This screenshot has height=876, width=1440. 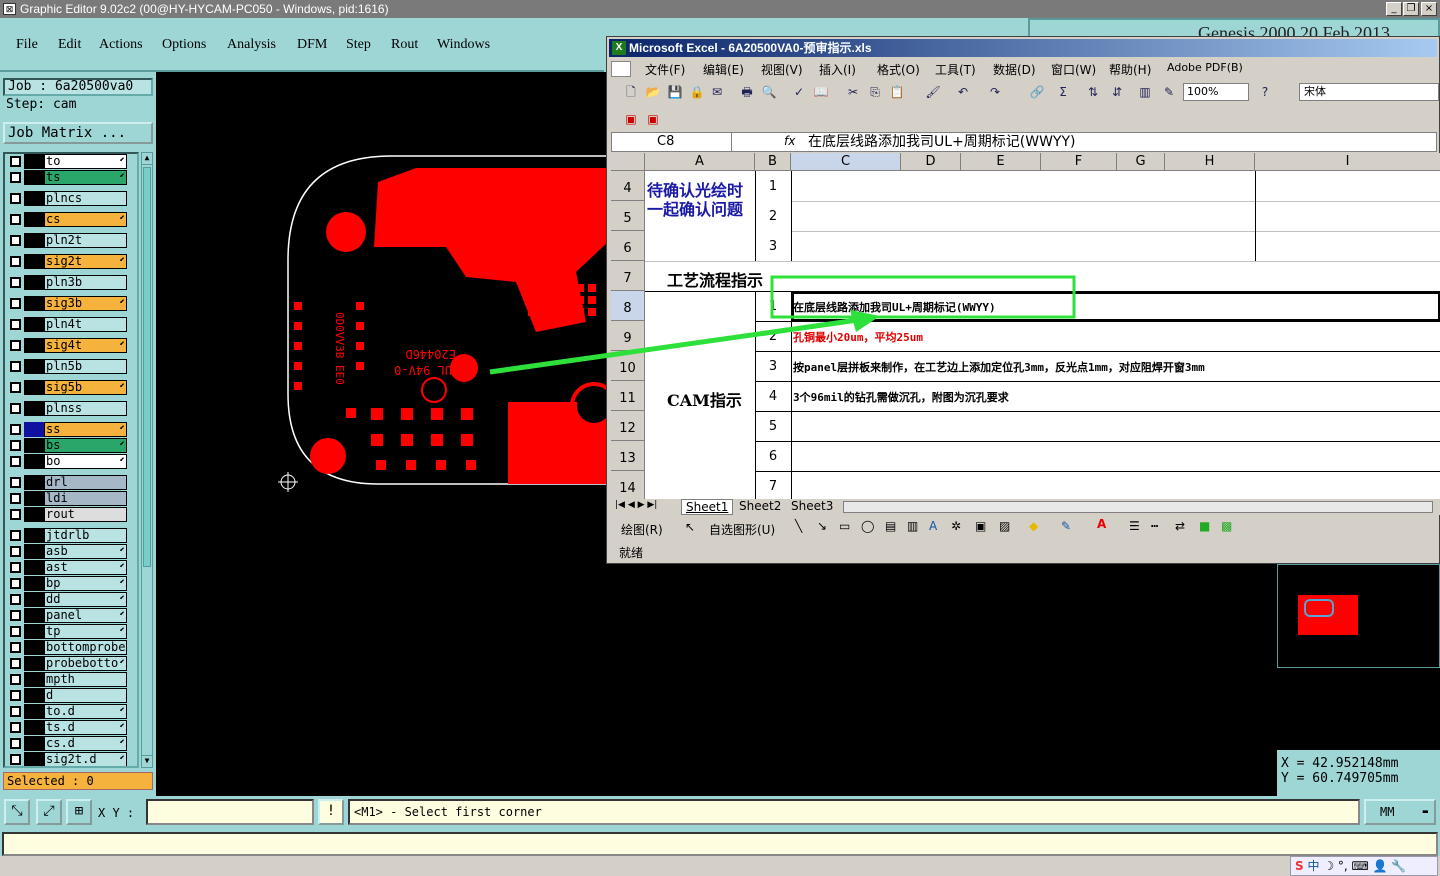 What do you see at coordinates (1145, 92) in the screenshot?
I see `chart-wizard-icon: ▥` at bounding box center [1145, 92].